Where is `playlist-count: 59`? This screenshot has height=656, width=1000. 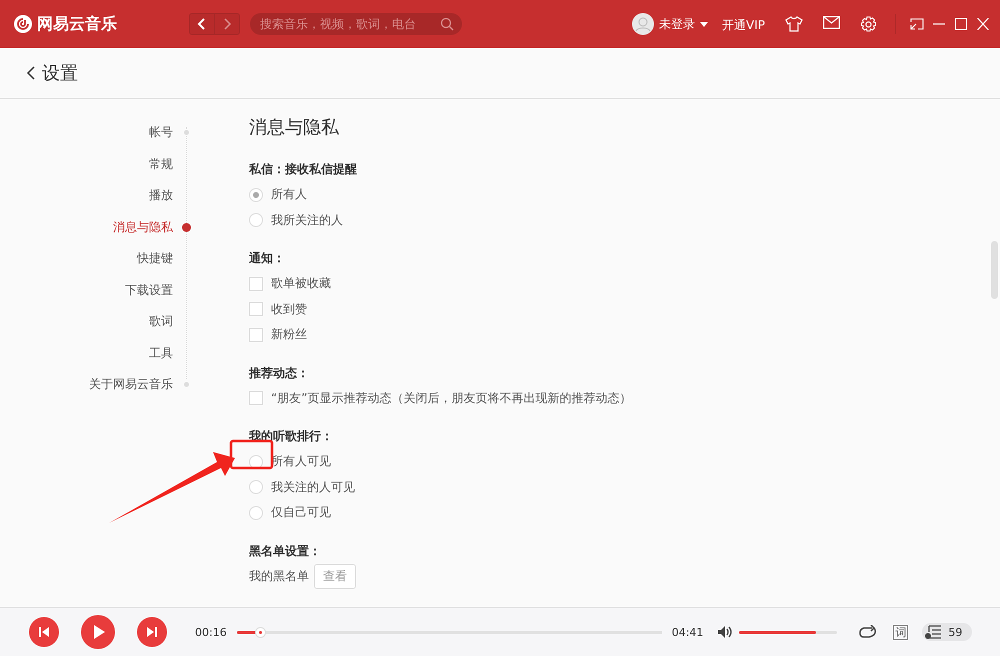
playlist-count: 59 is located at coordinates (955, 632).